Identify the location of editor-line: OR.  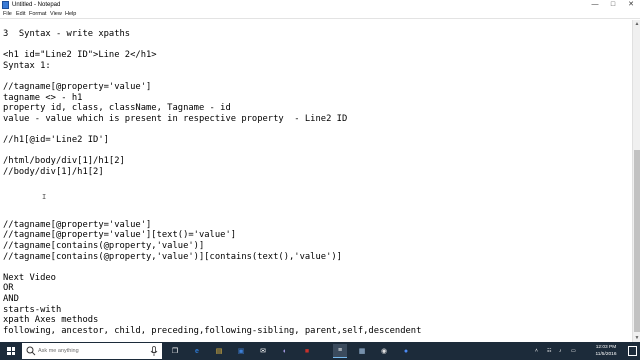
(8, 288).